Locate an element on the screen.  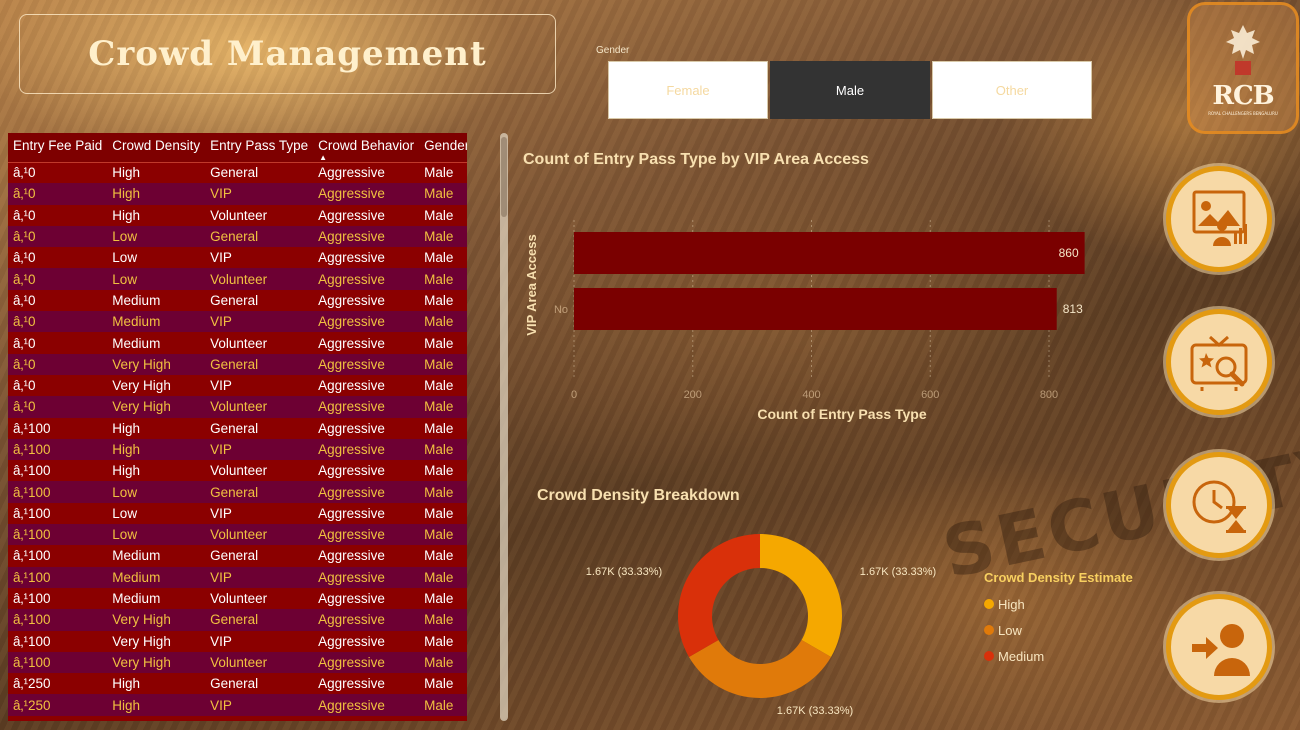
rcb-logo: RCB ROYAL CHALLENGERS BENGALURU is located at coordinates (1243, 68).